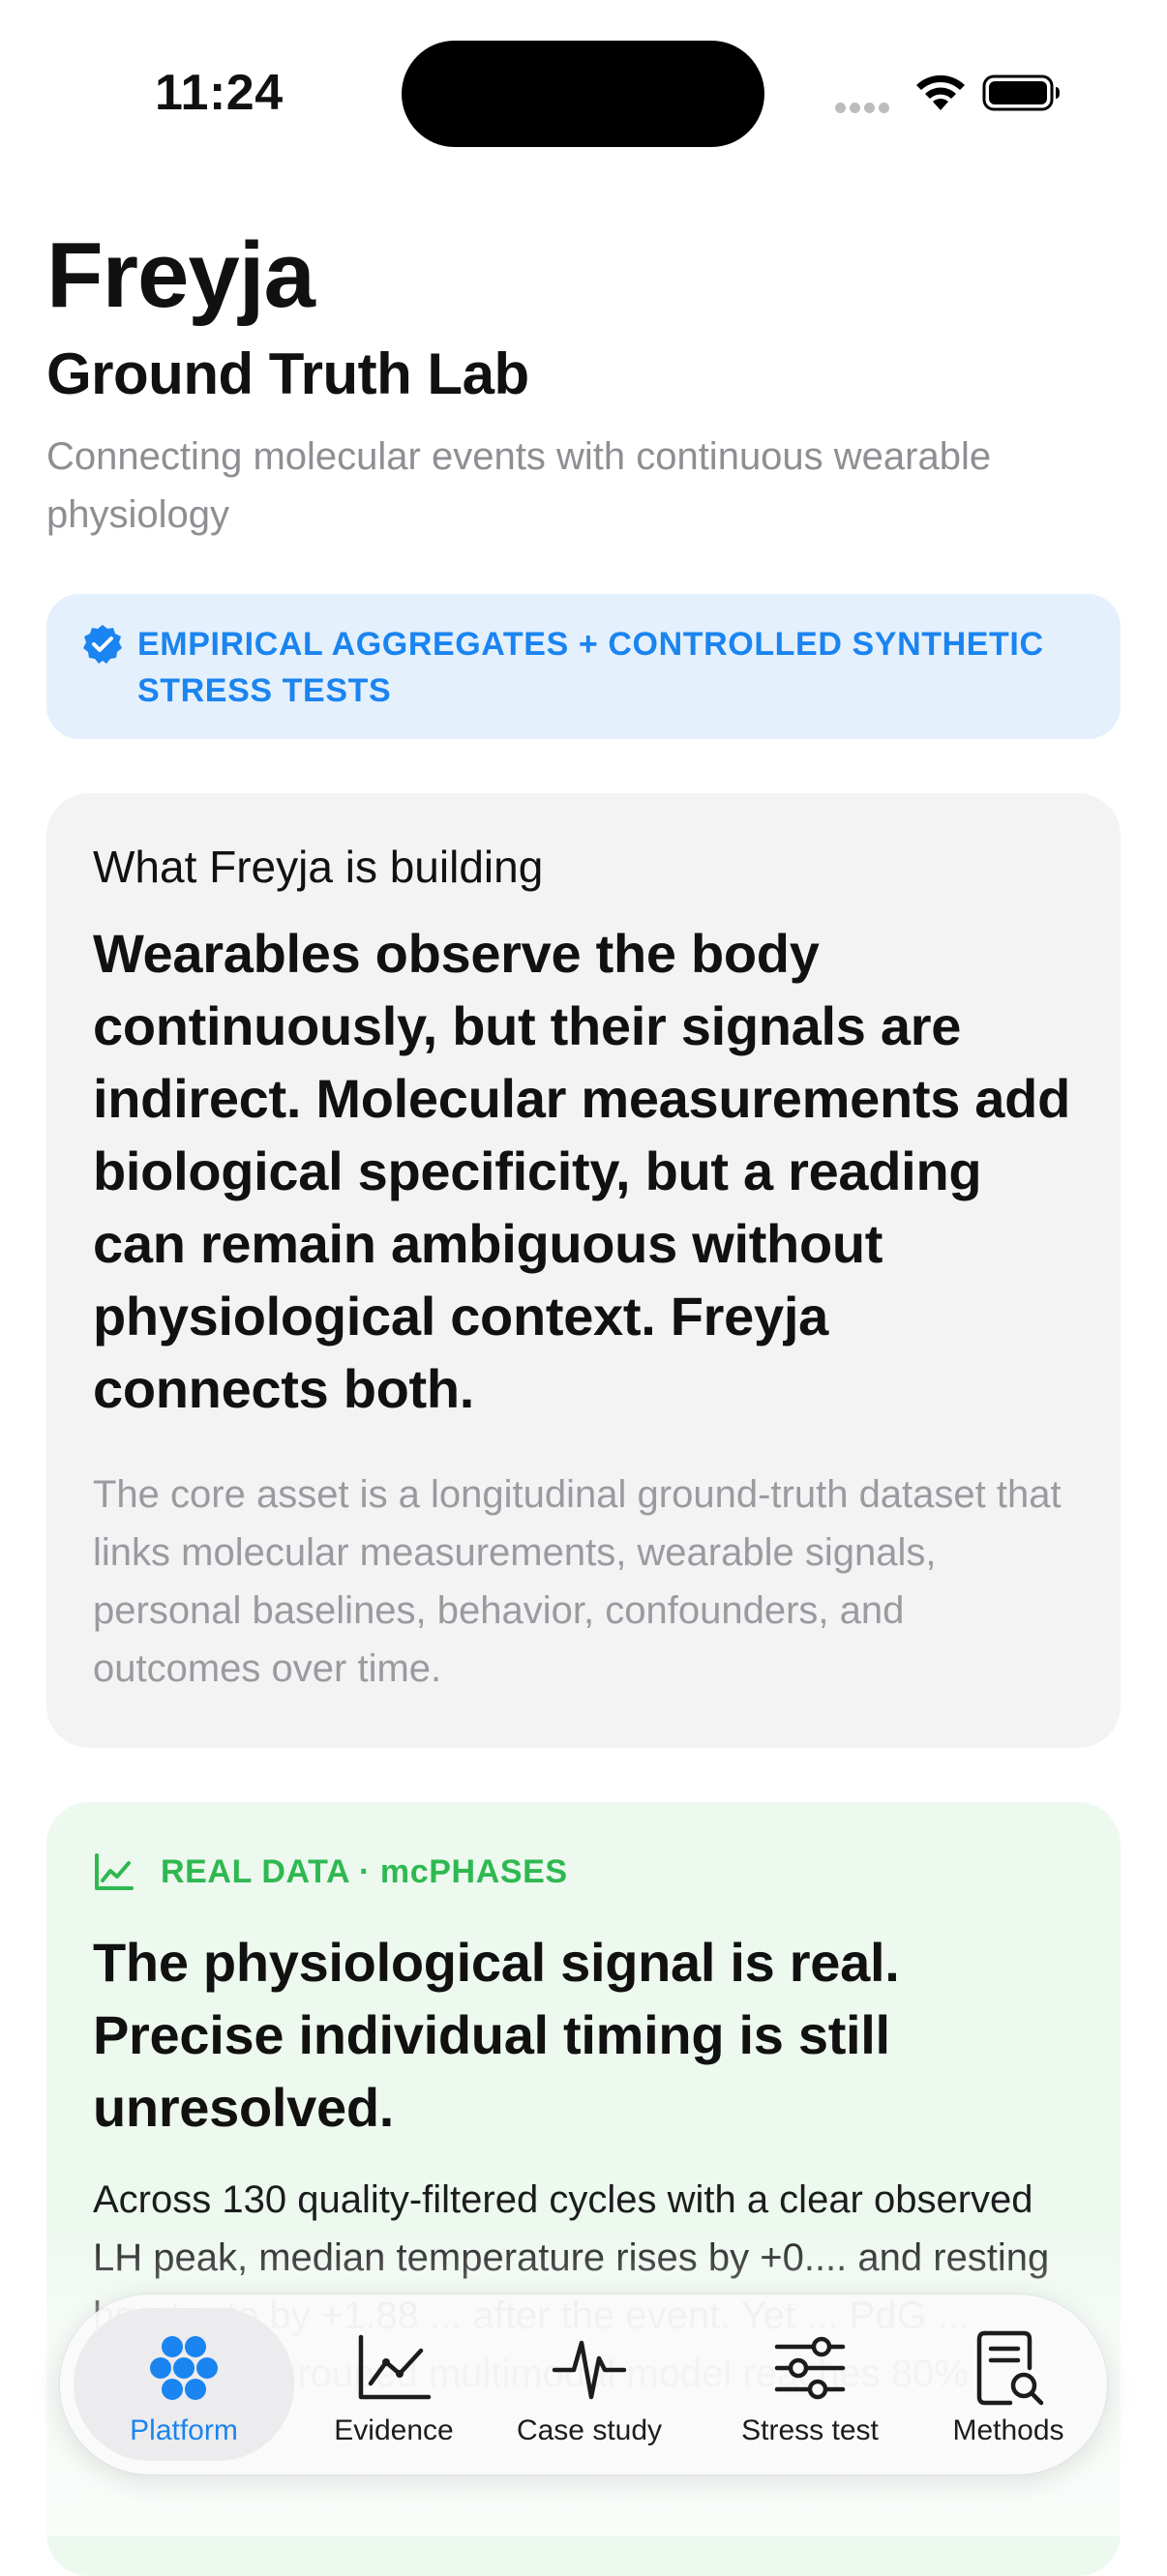 Image resolution: width=1167 pixels, height=2576 pixels. Describe the element at coordinates (184, 2368) in the screenshot. I see `platform-dots-icon` at that location.